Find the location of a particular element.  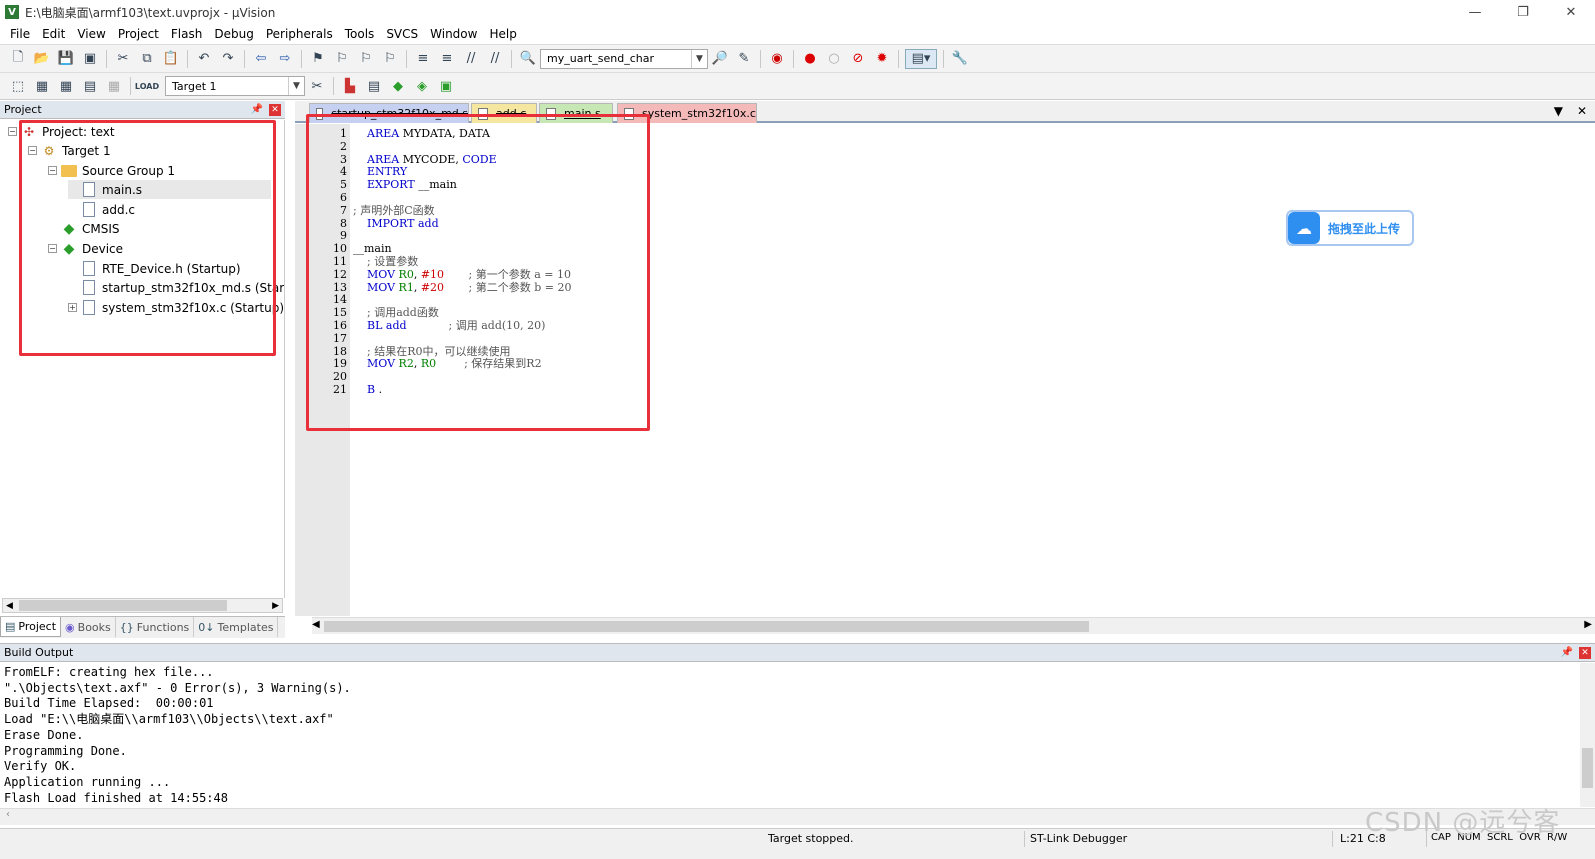

menu-peripherals: Peripherals is located at coordinates (299, 34).